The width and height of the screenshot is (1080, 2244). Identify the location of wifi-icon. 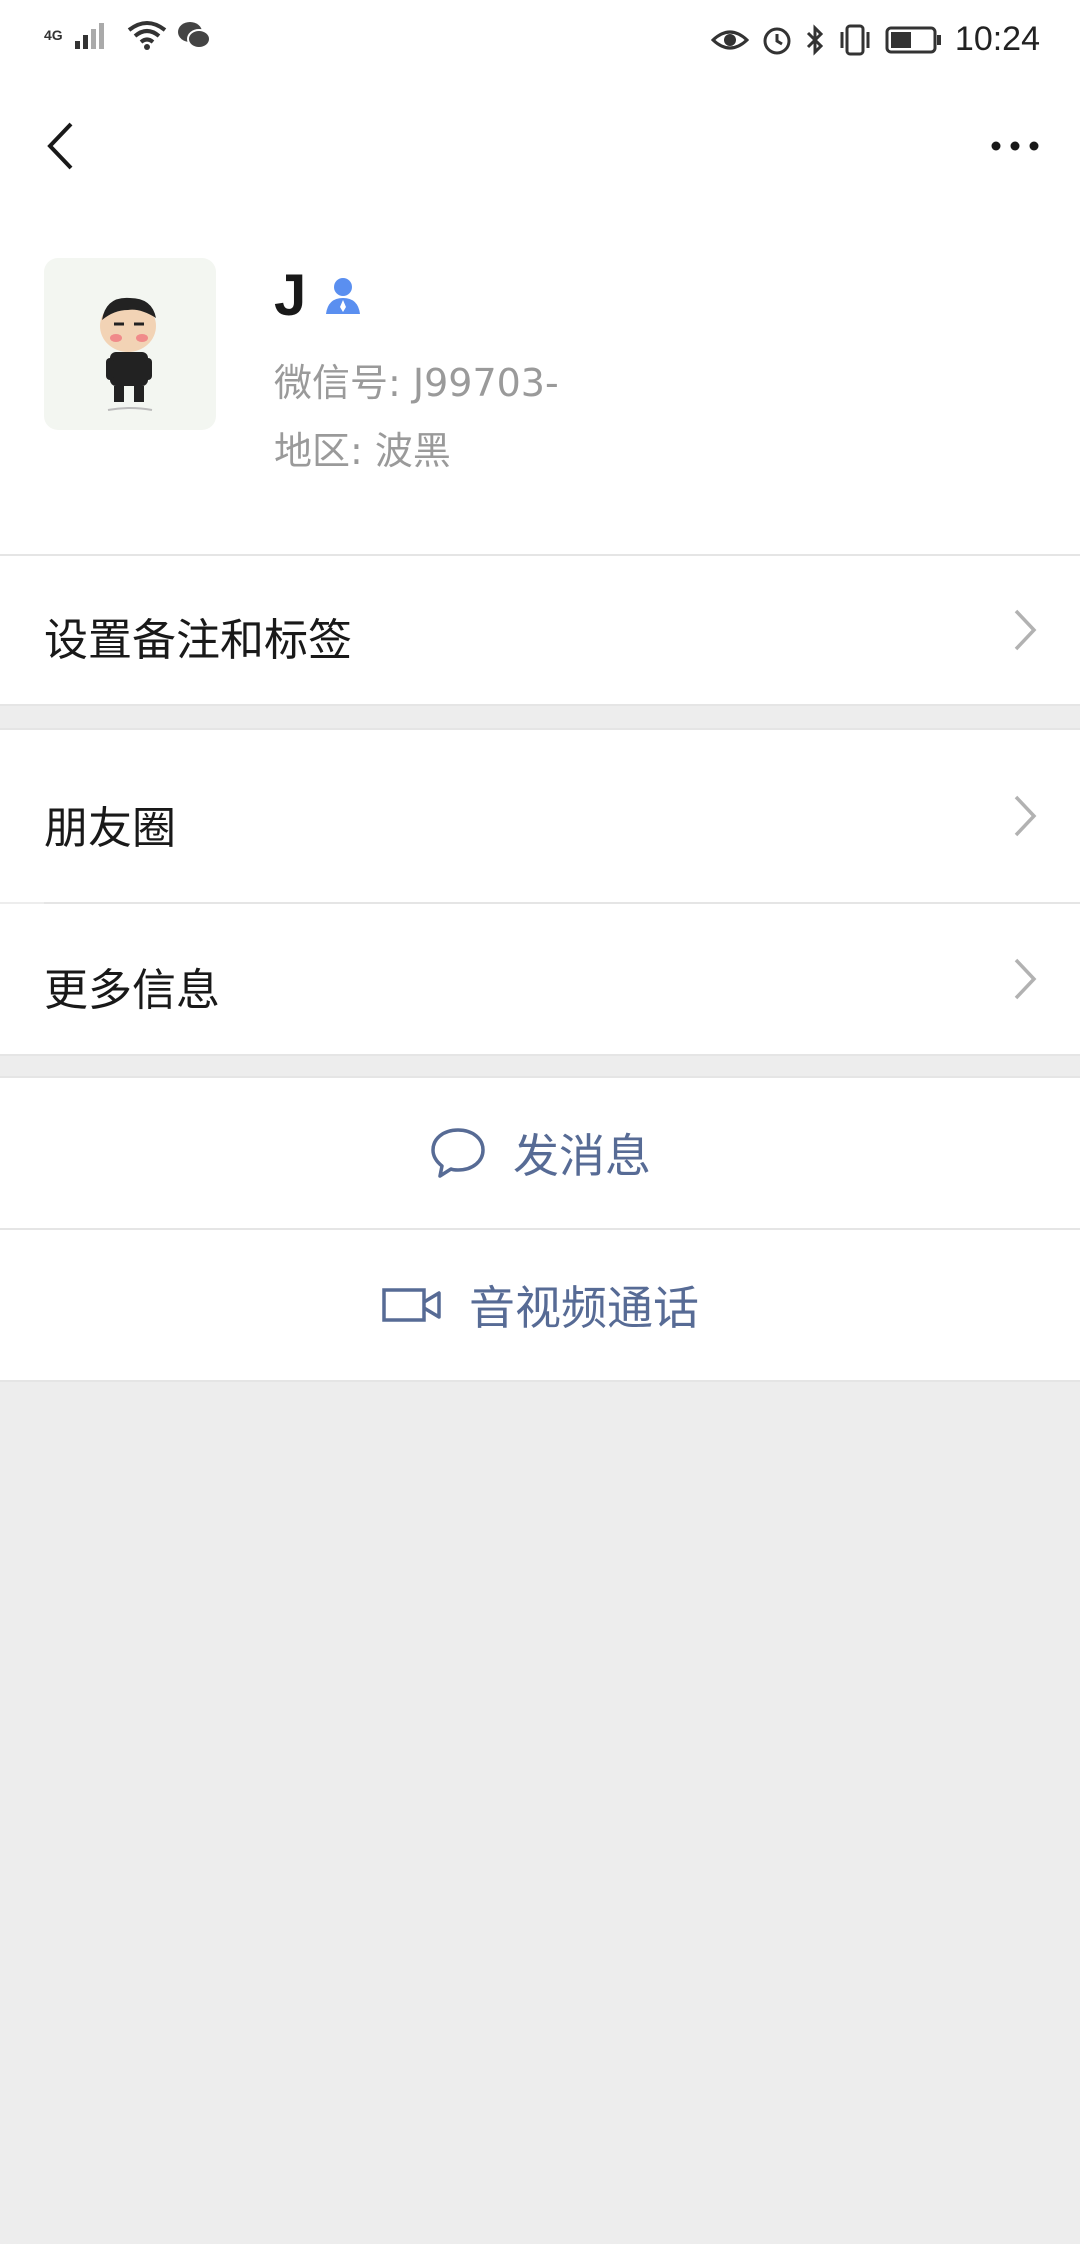
(146, 35).